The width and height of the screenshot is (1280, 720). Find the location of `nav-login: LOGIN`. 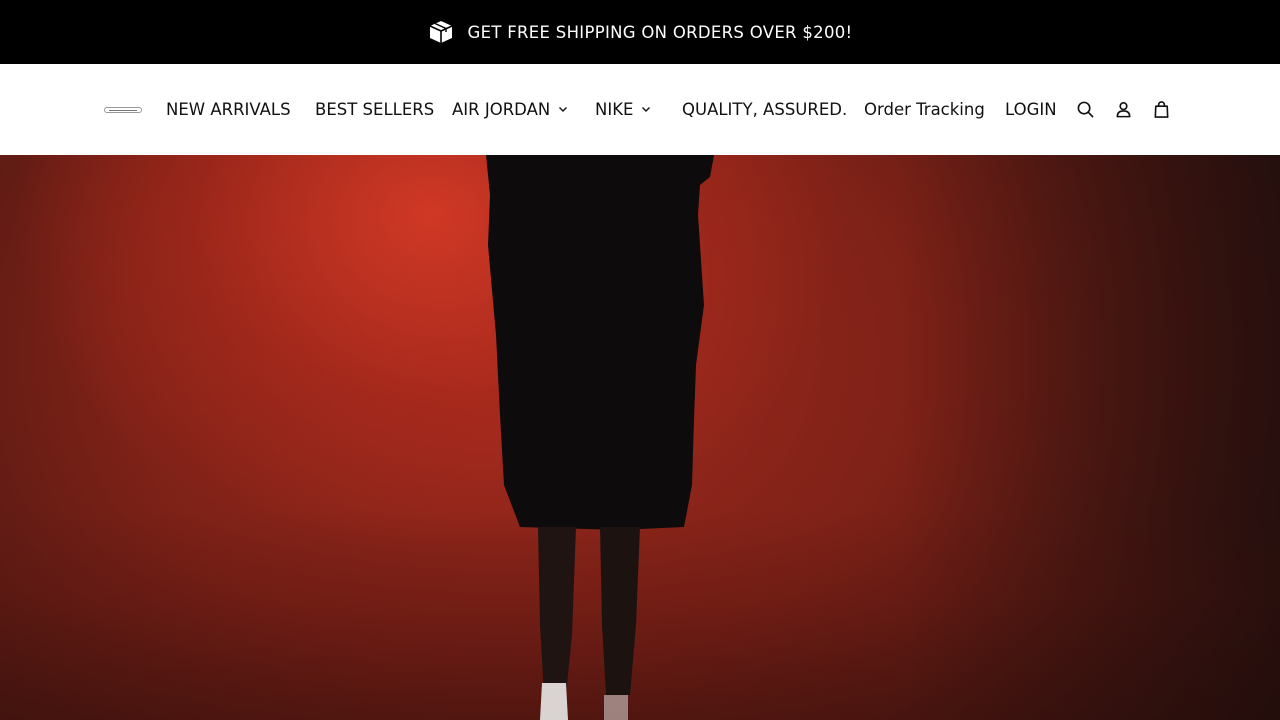

nav-login: LOGIN is located at coordinates (1031, 109).